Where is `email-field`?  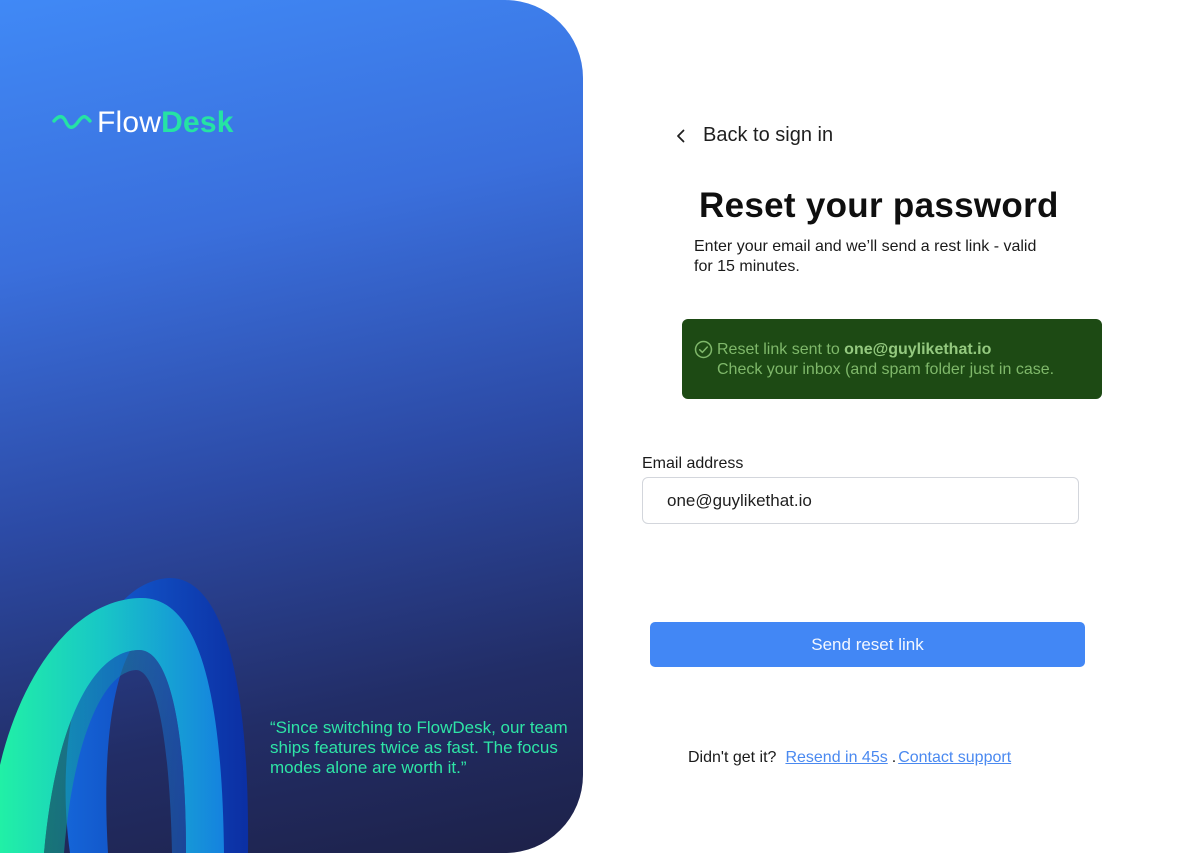
email-field is located at coordinates (860, 500).